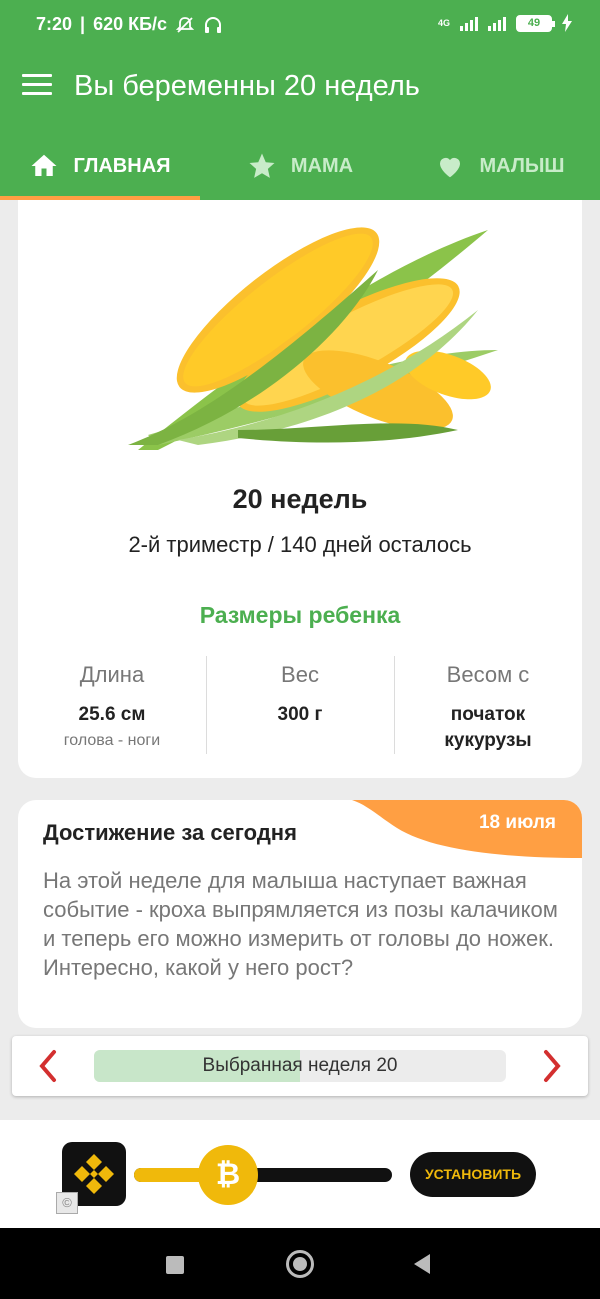 Image resolution: width=600 pixels, height=1299 pixels. Describe the element at coordinates (469, 23) in the screenshot. I see `signal-icon` at that location.